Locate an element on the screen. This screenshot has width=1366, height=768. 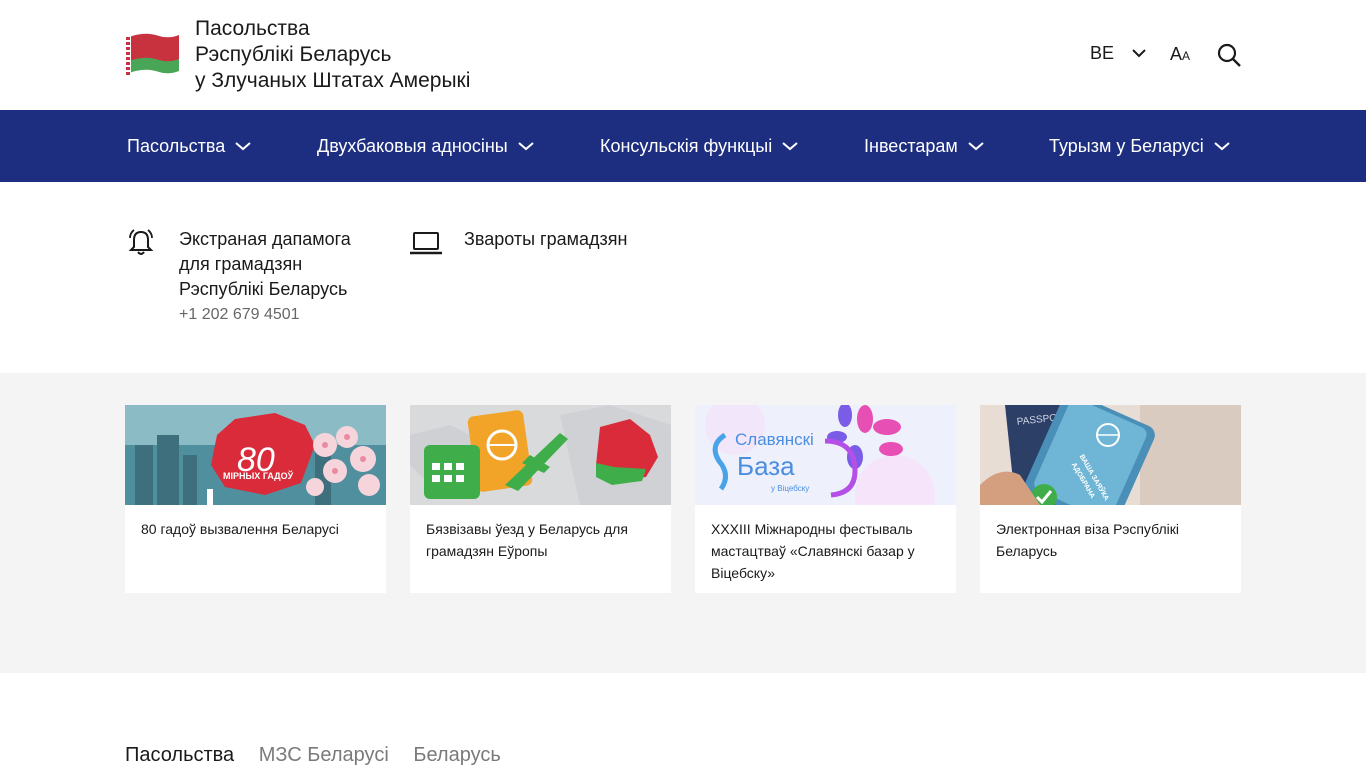
nav-item-embassy: Пасольства is located at coordinates (189, 146).